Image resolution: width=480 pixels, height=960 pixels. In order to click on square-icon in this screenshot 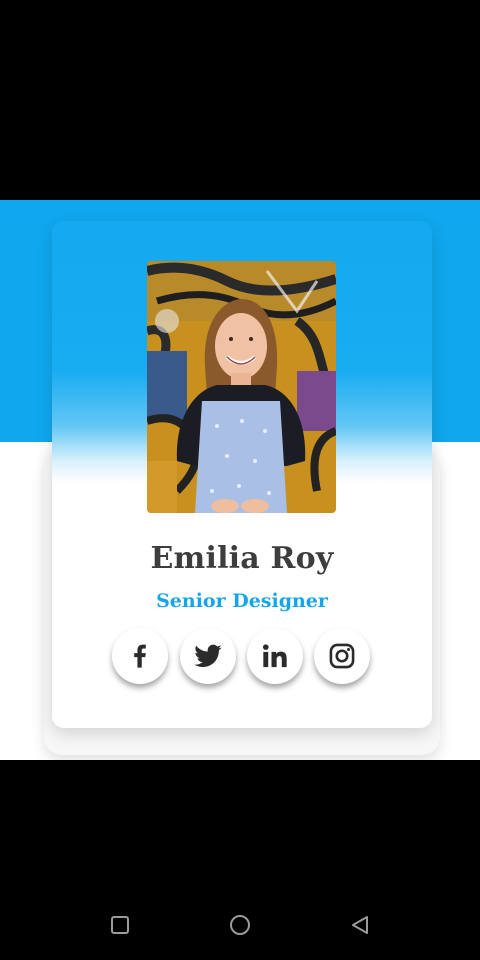, I will do `click(120, 925)`.